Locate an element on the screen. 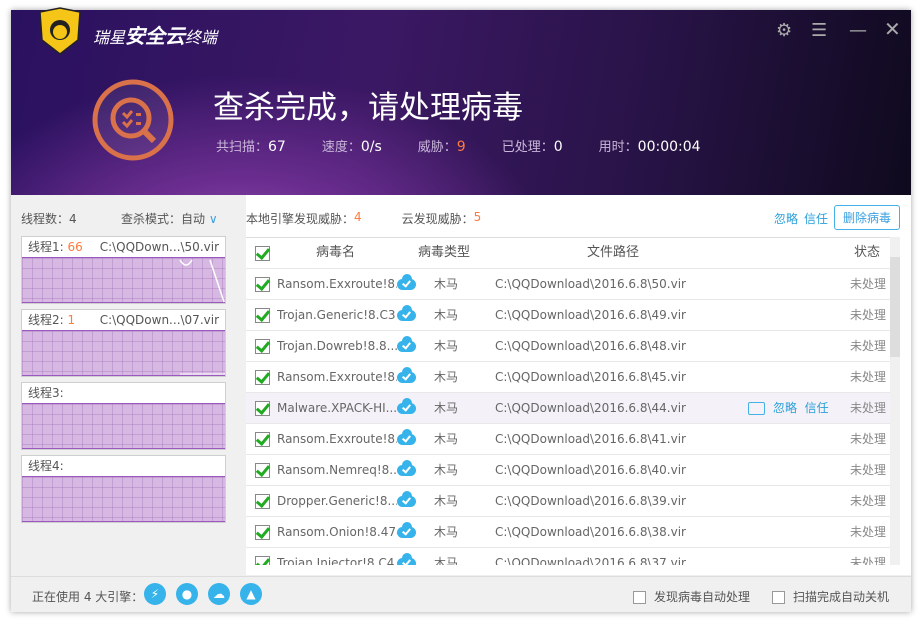 This screenshot has width=922, height=622. column-name: 病毒名 is located at coordinates (336, 252).